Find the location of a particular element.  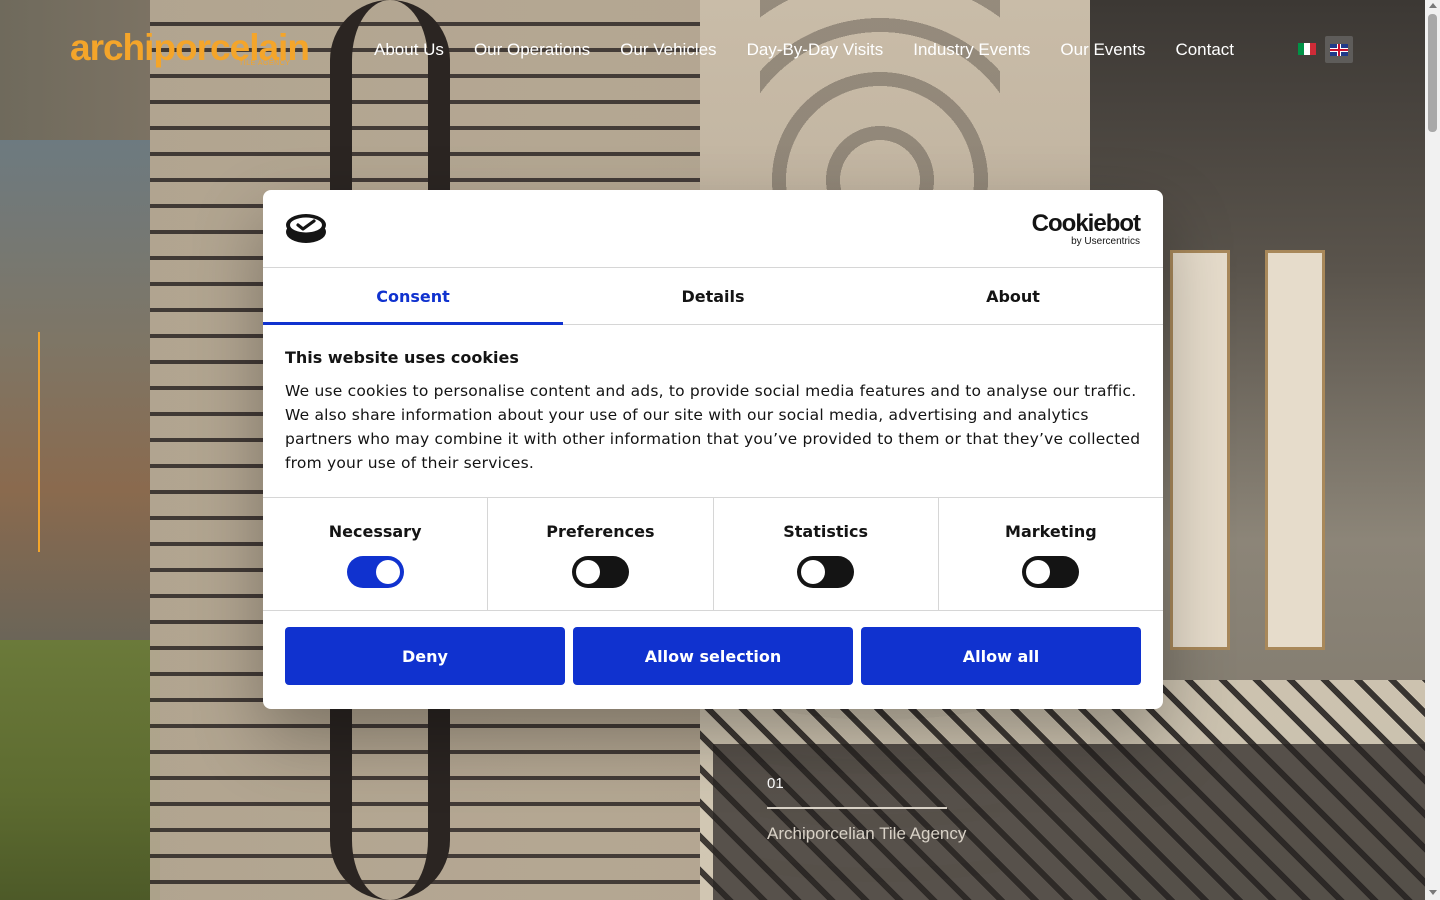

toggle-necessary-switch is located at coordinates (375, 572).